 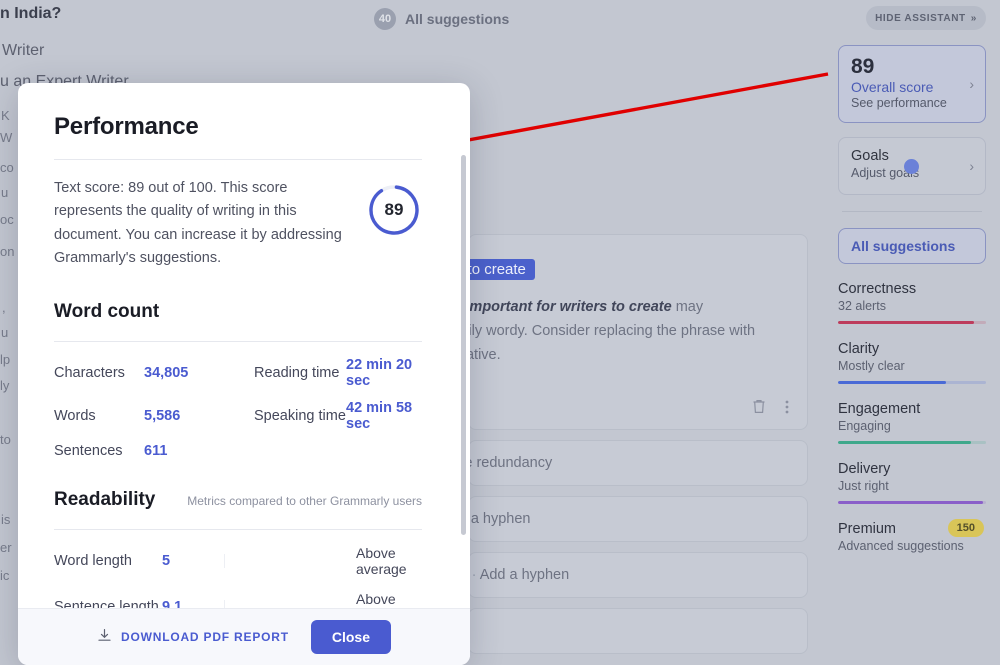 I want to click on suggestion-card-compact: ting · Add a hyphen, so click(x=624, y=575).